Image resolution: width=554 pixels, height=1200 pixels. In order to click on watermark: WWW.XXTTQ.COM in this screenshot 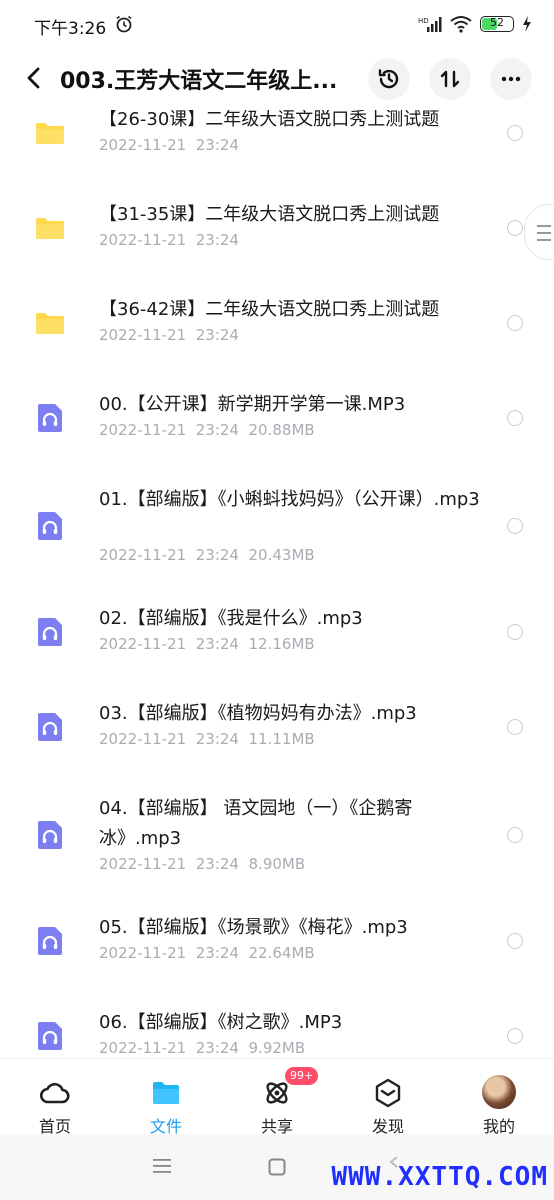, I will do `click(439, 1177)`.